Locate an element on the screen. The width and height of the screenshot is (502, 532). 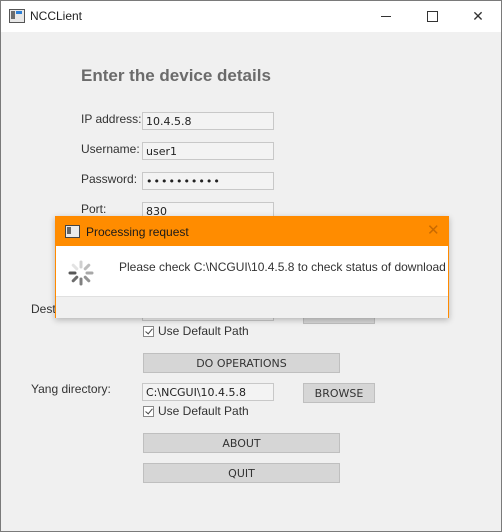
username-field: user1 is located at coordinates (208, 151).